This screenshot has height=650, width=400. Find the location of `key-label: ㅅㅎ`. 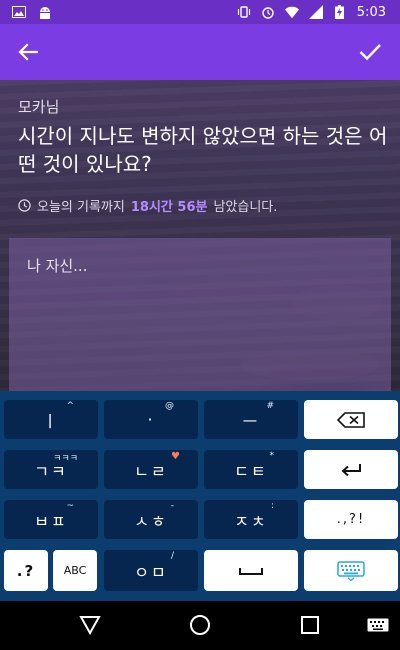

key-label: ㅅㅎ is located at coordinates (151, 521).